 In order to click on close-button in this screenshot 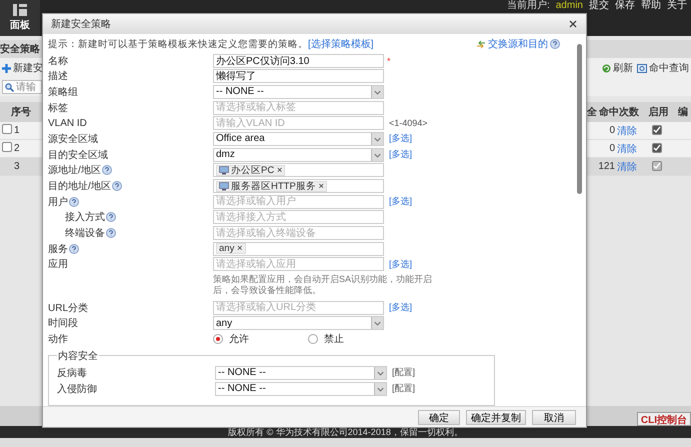, I will do `click(573, 24)`.